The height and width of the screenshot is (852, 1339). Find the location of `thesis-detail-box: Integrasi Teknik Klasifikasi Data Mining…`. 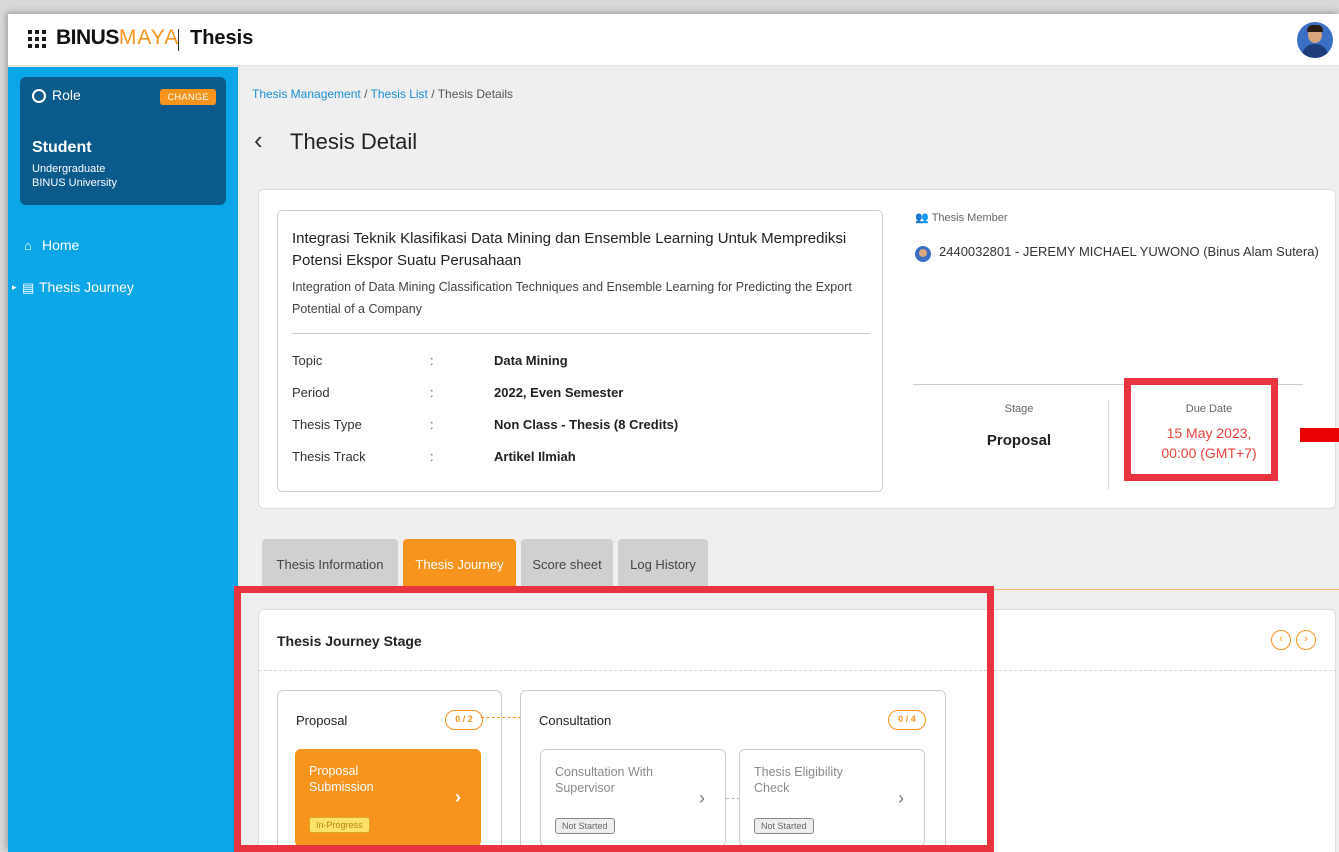

thesis-detail-box: Integrasi Teknik Klasifikasi Data Mining… is located at coordinates (580, 351).